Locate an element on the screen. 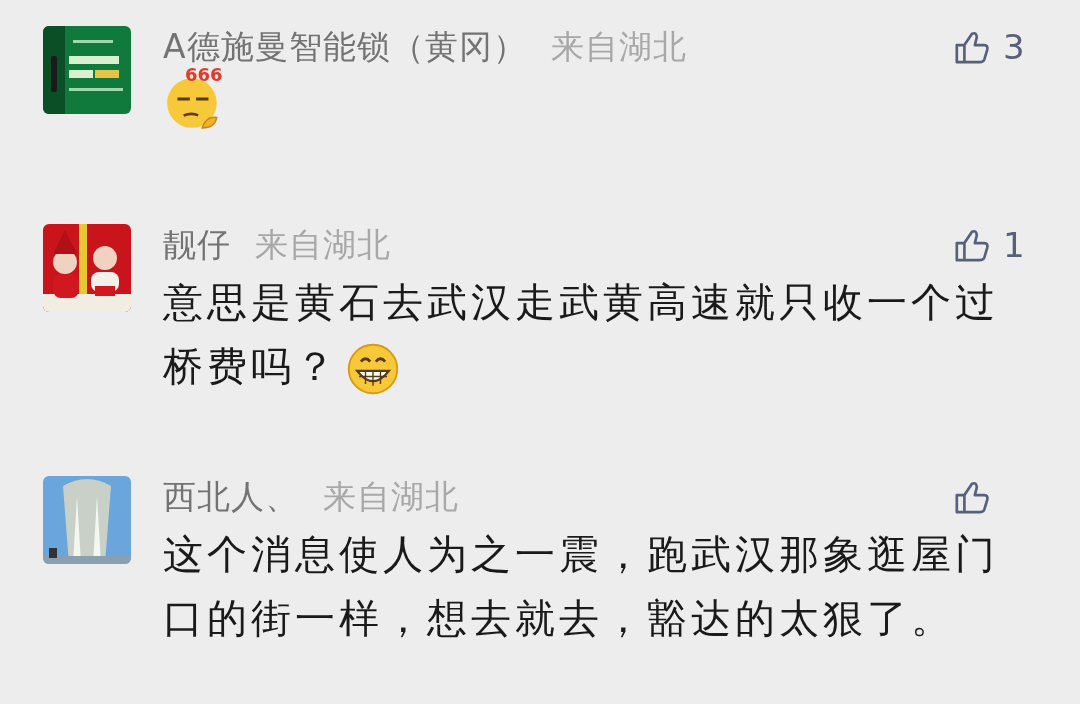 The height and width of the screenshot is (704, 1080). like-button: 1 is located at coordinates (998, 245).